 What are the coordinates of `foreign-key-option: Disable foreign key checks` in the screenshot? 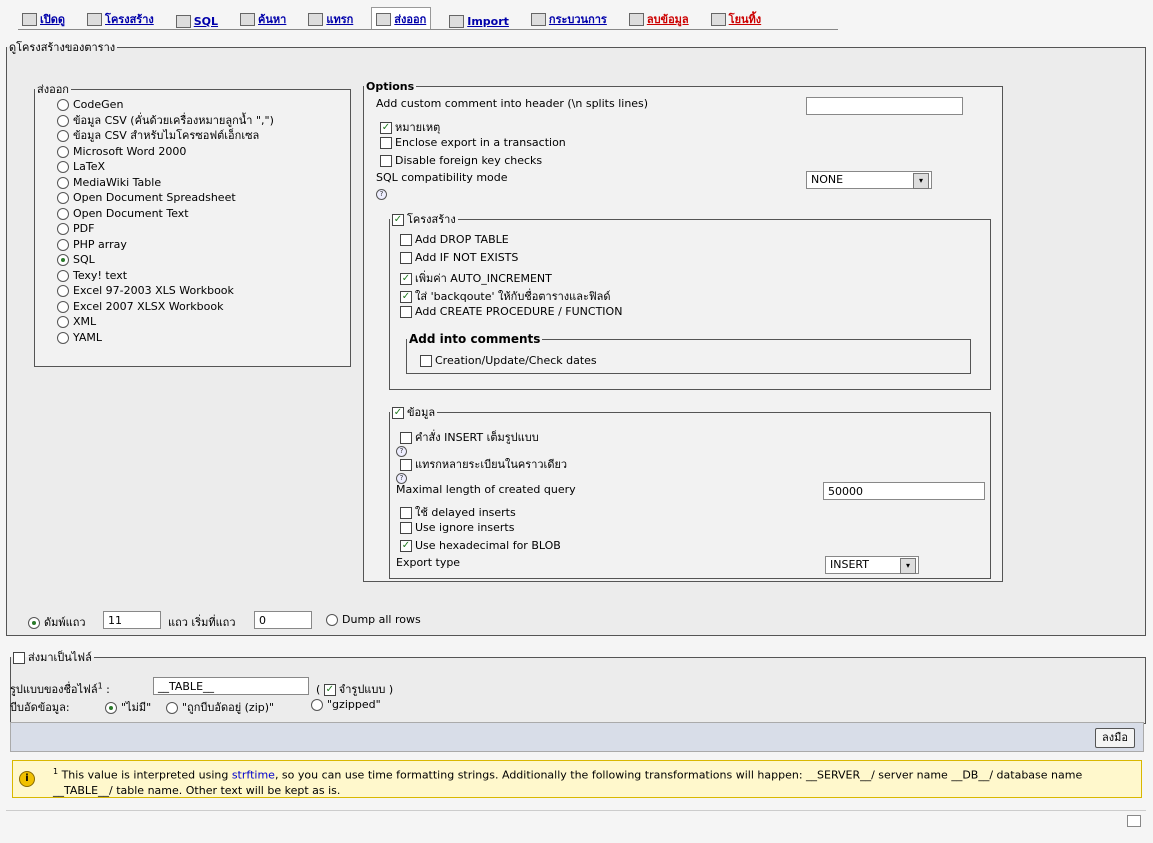 It's located at (461, 160).